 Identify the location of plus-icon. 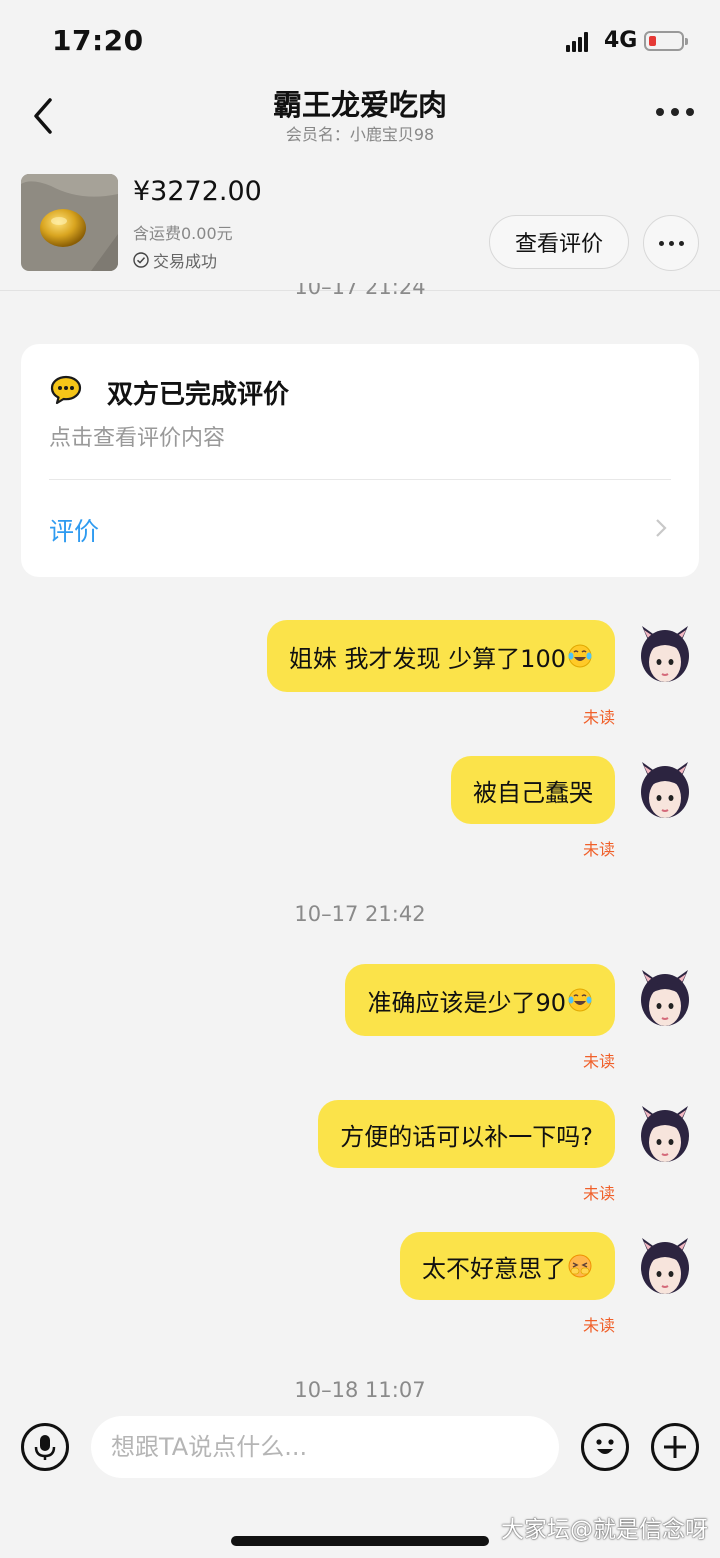
(675, 1447).